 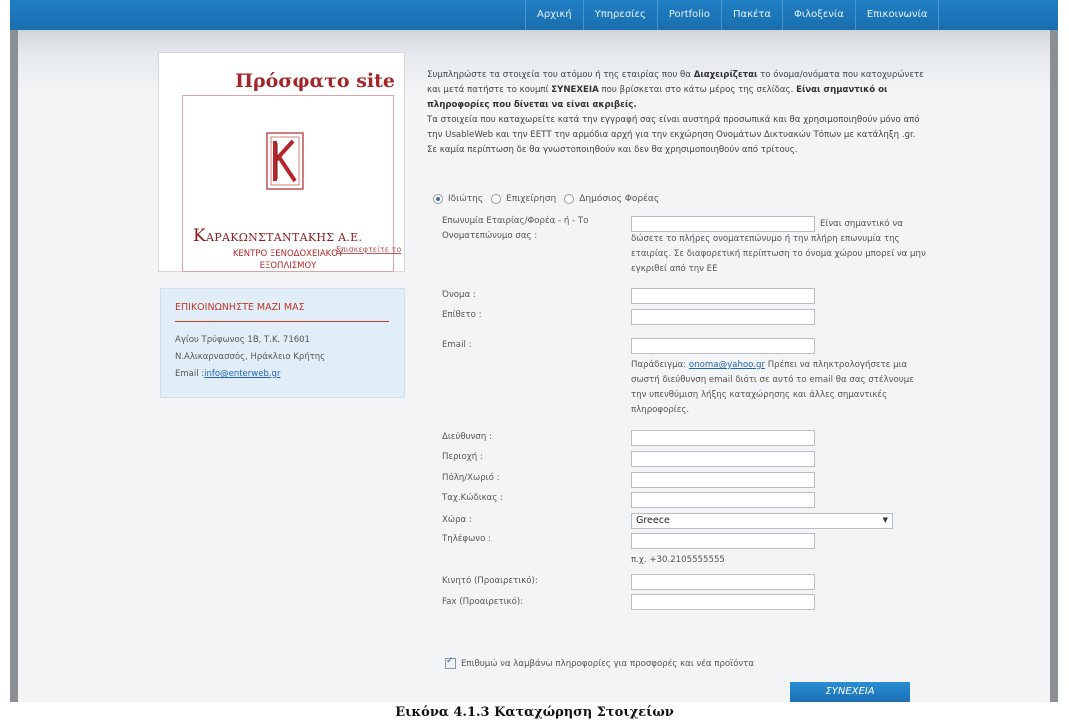 What do you see at coordinates (285, 161) in the screenshot?
I see `company-logo-icon` at bounding box center [285, 161].